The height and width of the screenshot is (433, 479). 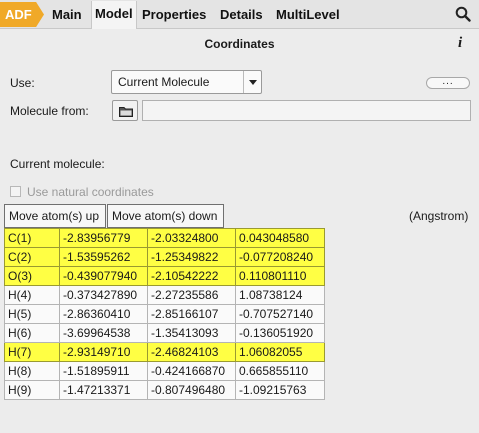 What do you see at coordinates (32, 314) in the screenshot?
I see `atom-label-cell: H(5)` at bounding box center [32, 314].